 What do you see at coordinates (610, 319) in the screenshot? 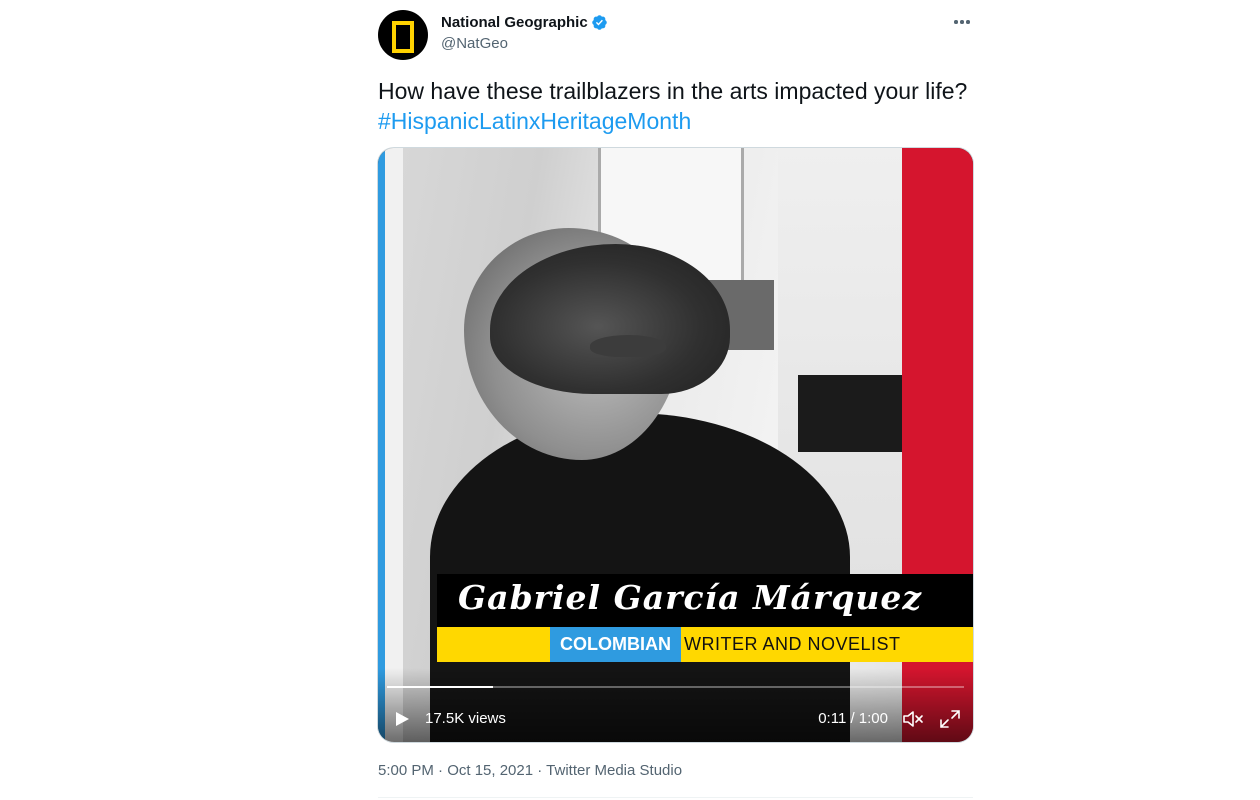
I see `portrait-hair` at bounding box center [610, 319].